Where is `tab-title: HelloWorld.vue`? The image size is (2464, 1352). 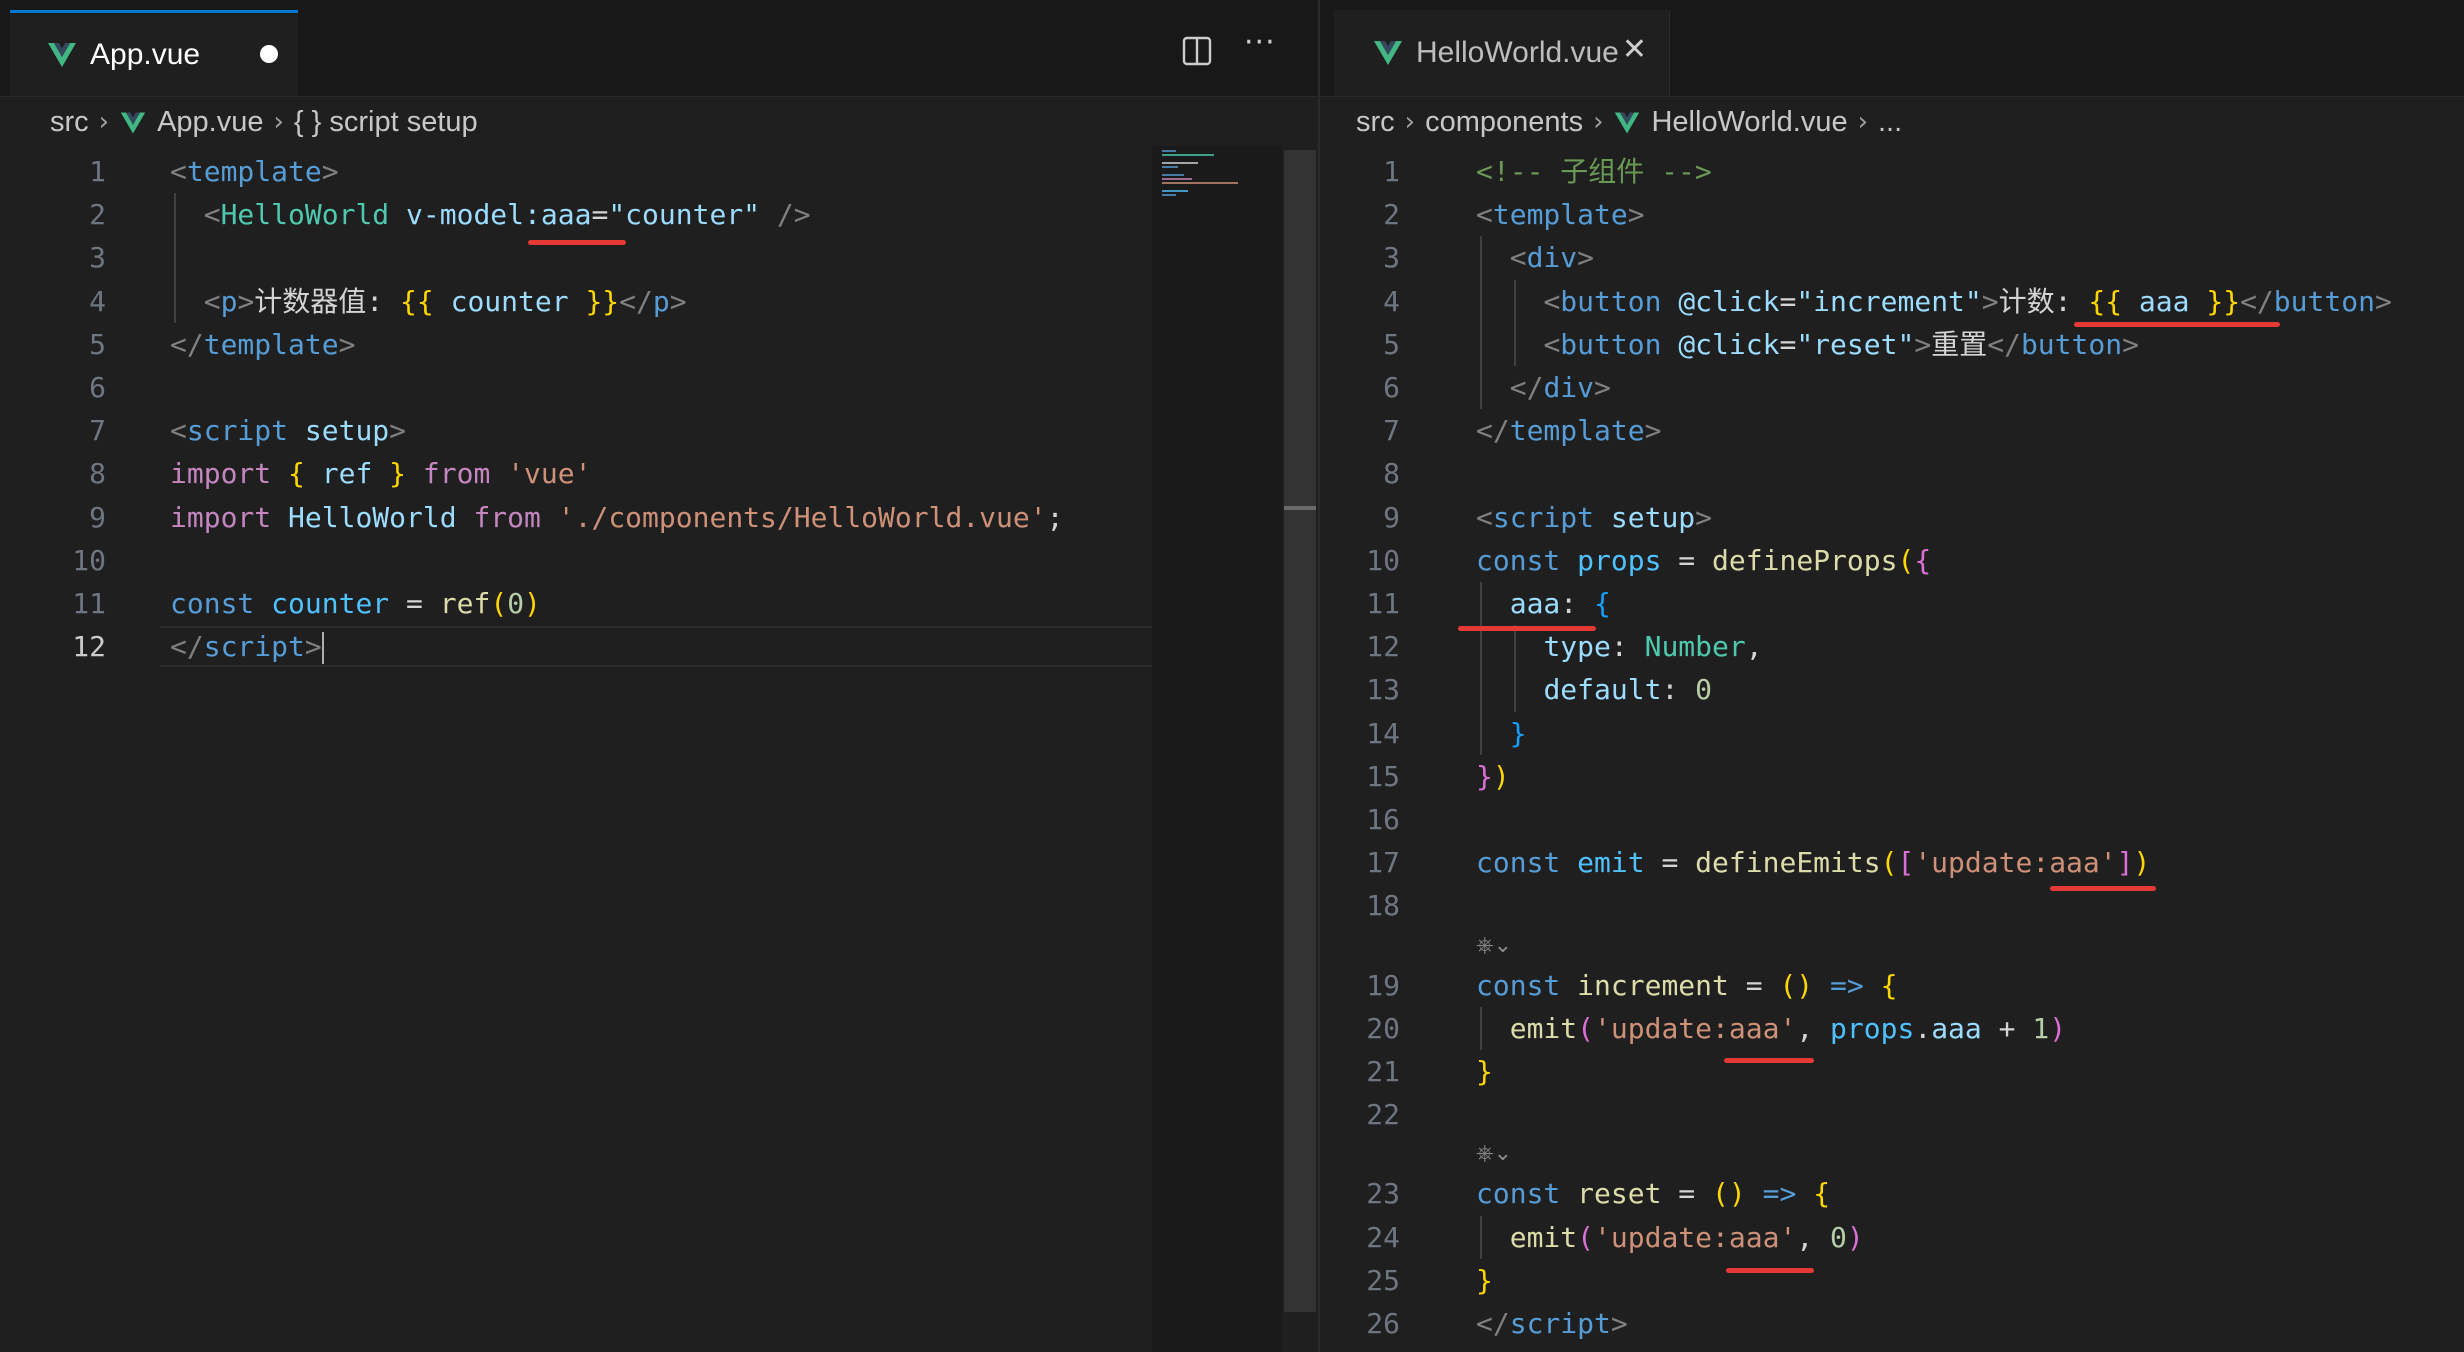
tab-title: HelloWorld.vue is located at coordinates (1517, 52).